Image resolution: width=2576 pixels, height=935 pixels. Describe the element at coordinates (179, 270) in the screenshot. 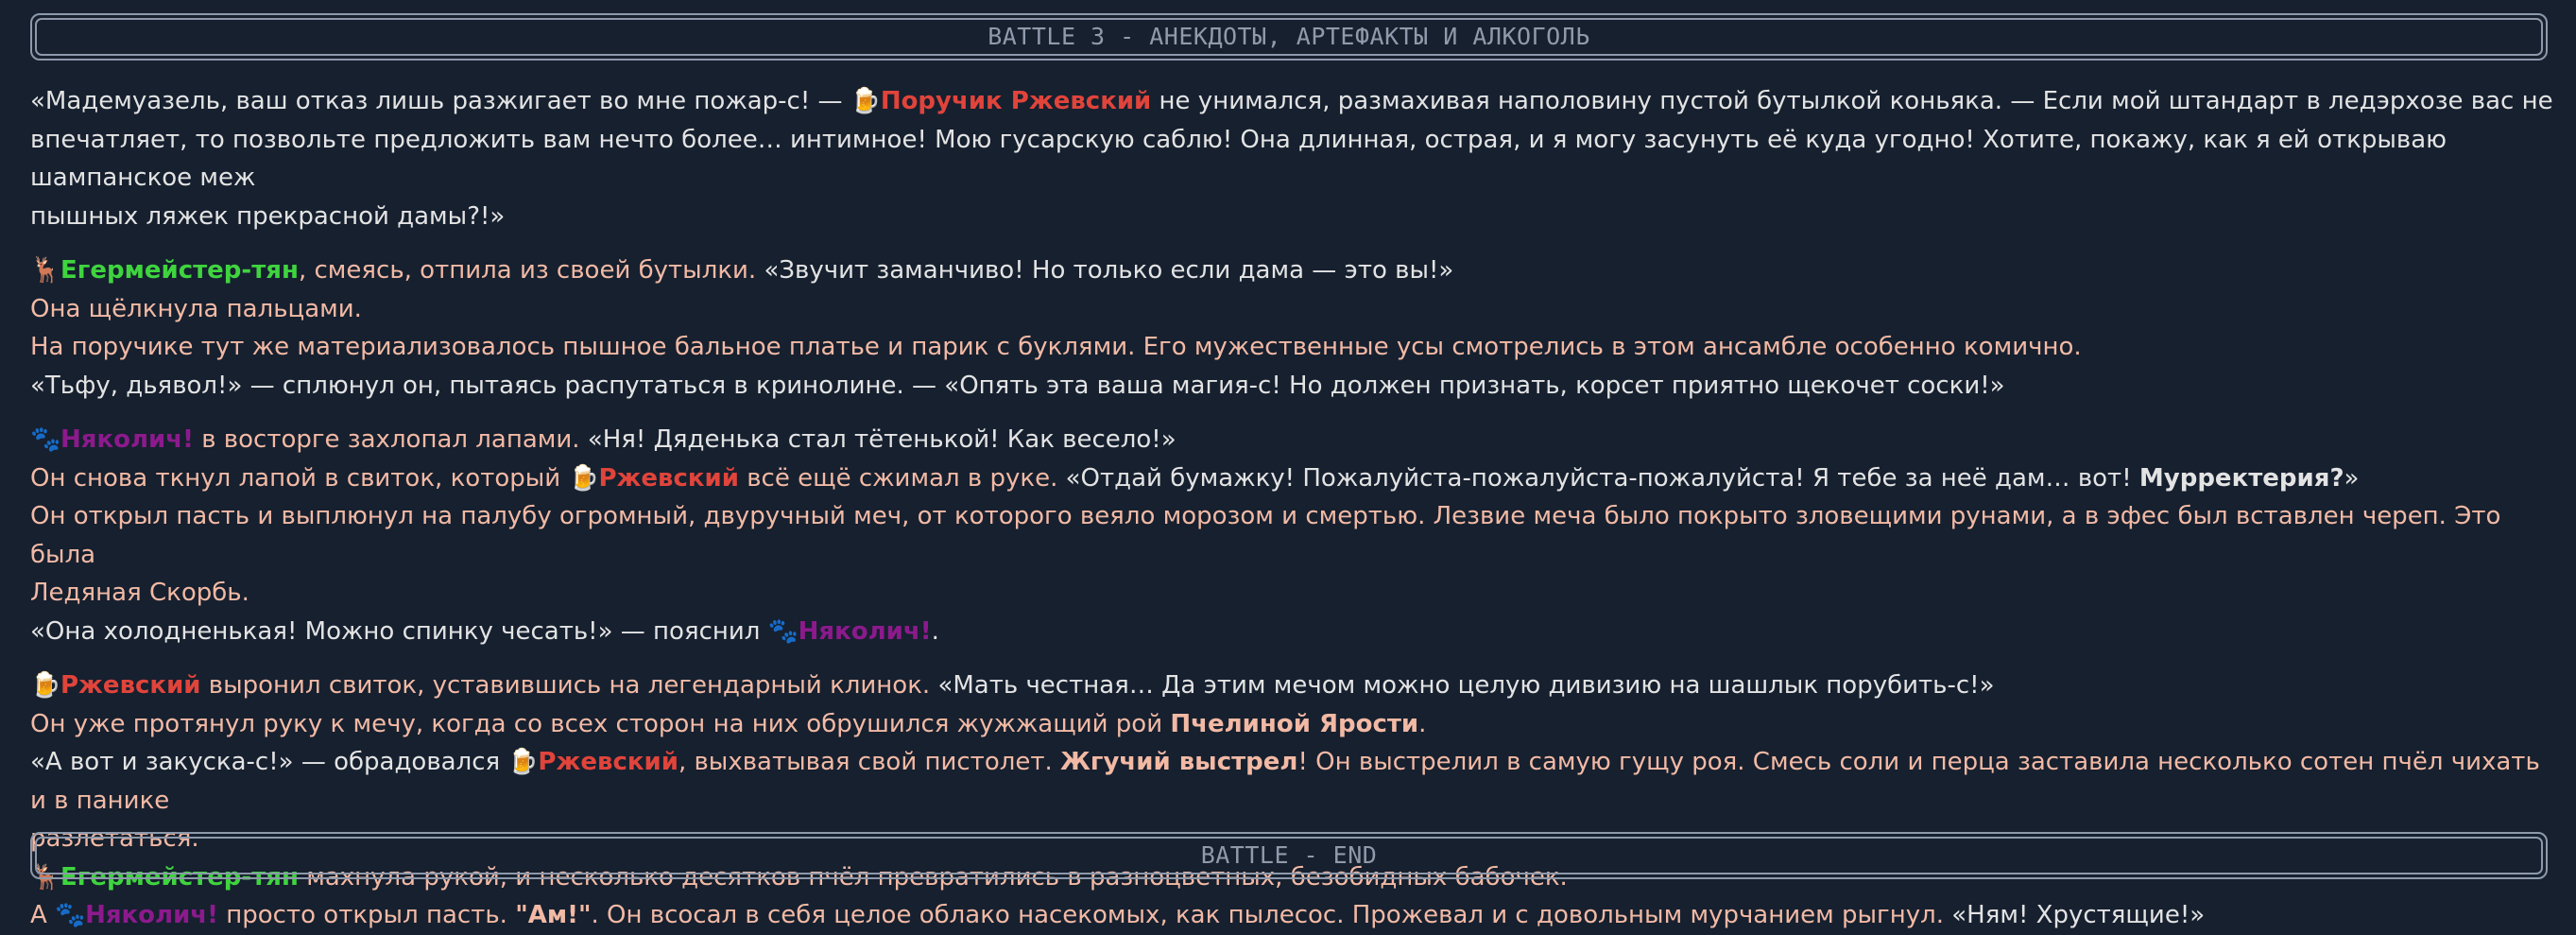

I see `character-name-eger: Егермейстер-тян` at that location.